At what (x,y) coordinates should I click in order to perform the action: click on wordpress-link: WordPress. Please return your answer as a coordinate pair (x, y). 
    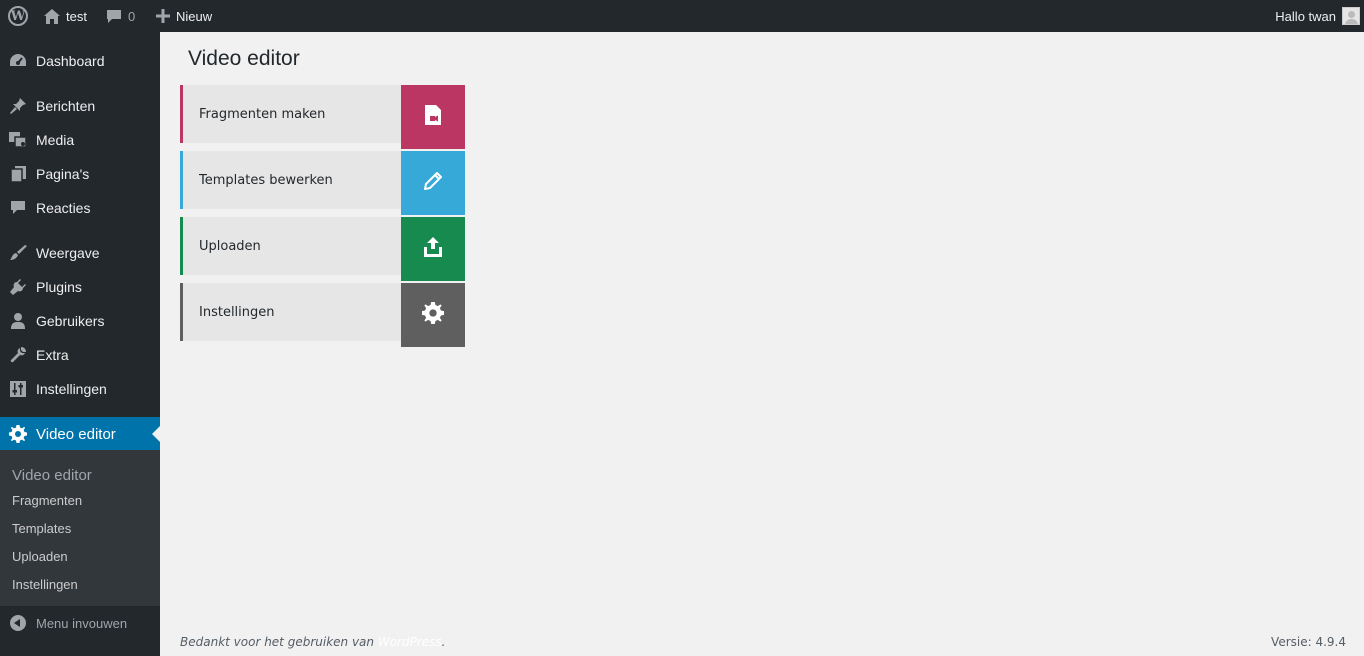
    Looking at the image, I should click on (410, 642).